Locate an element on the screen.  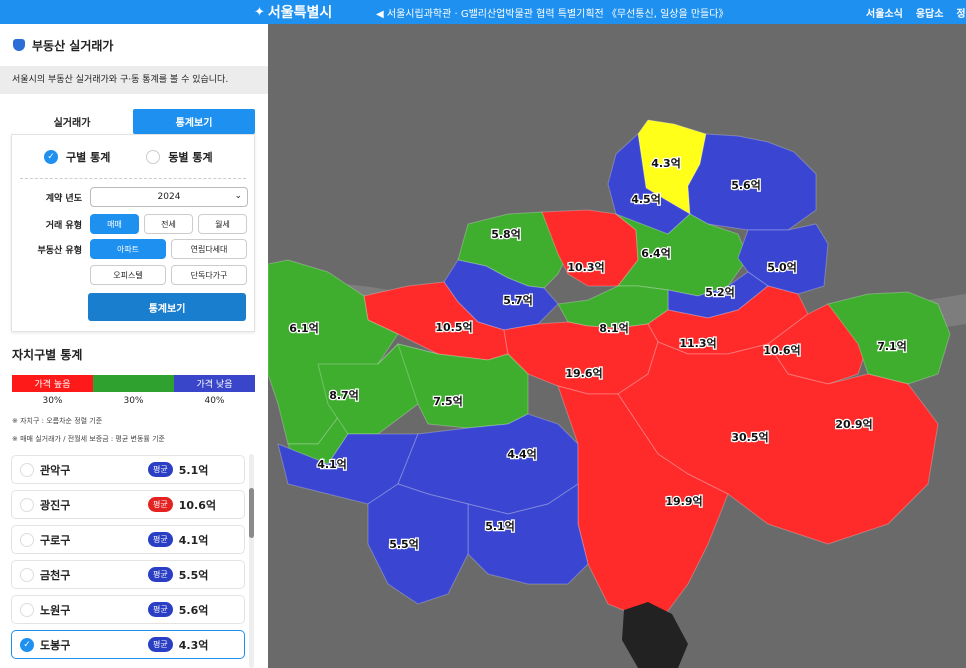
district-name: 구로구 is located at coordinates (55, 540).